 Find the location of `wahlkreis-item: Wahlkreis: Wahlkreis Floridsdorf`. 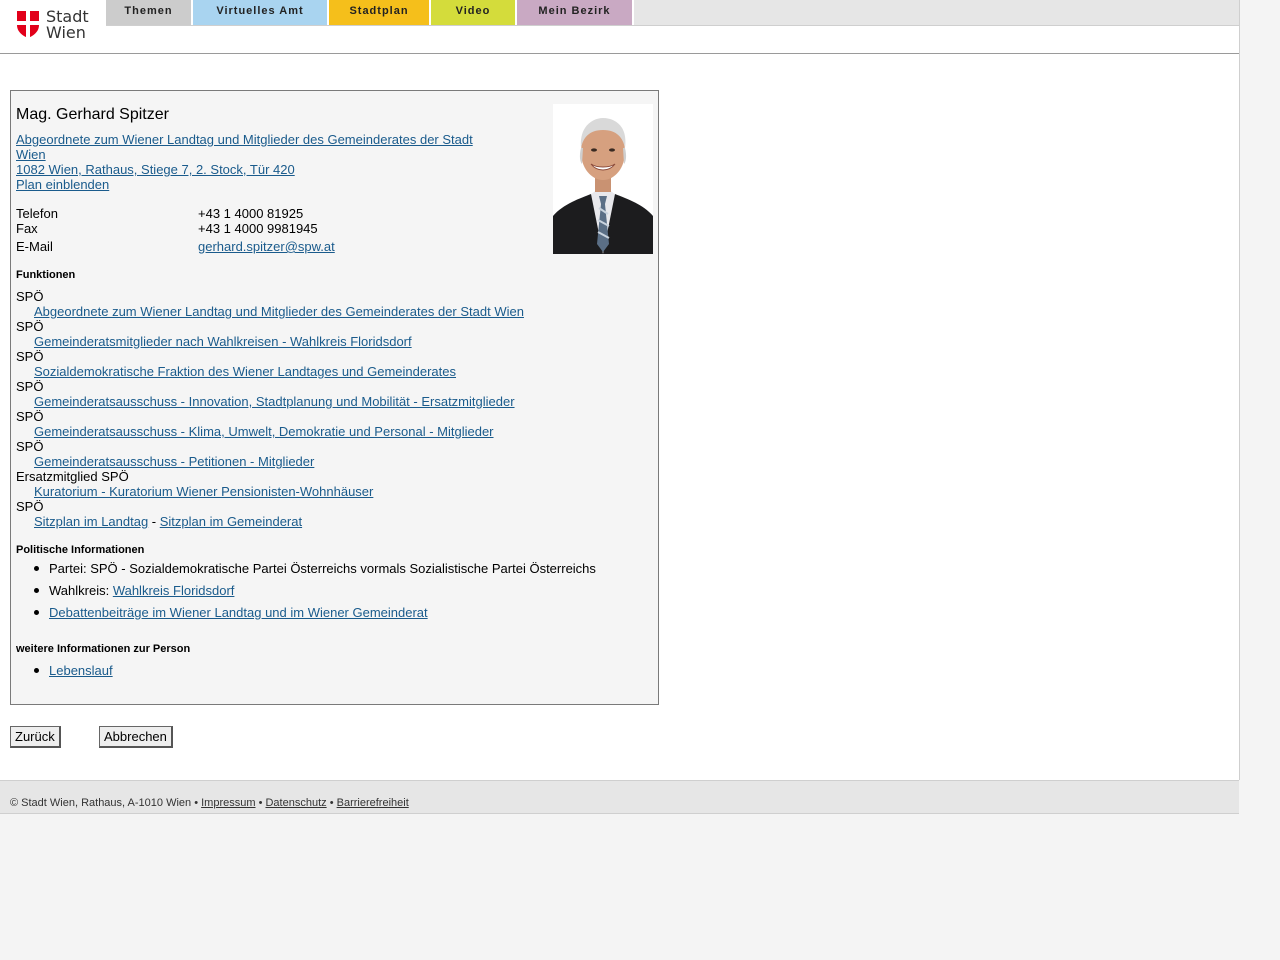

wahlkreis-item: Wahlkreis: Wahlkreis Floridsdorf is located at coordinates (326, 594).